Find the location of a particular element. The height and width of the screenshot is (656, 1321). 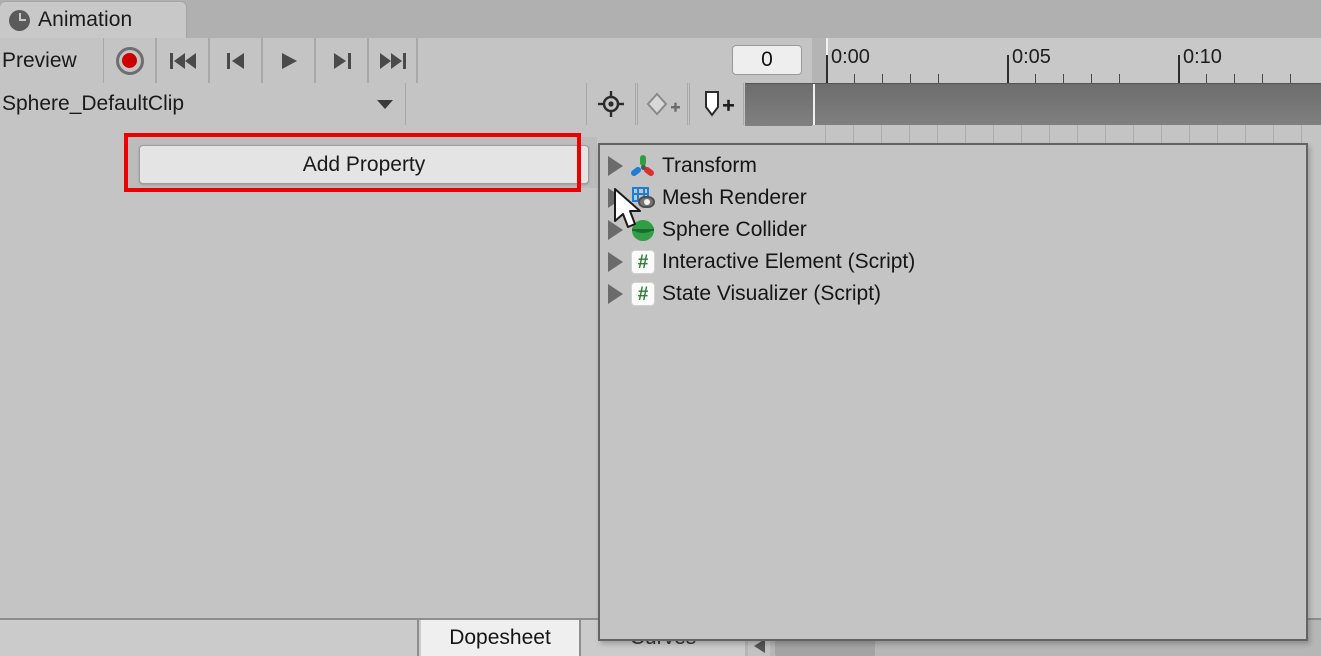

add-marker-button is located at coordinates (716, 104).